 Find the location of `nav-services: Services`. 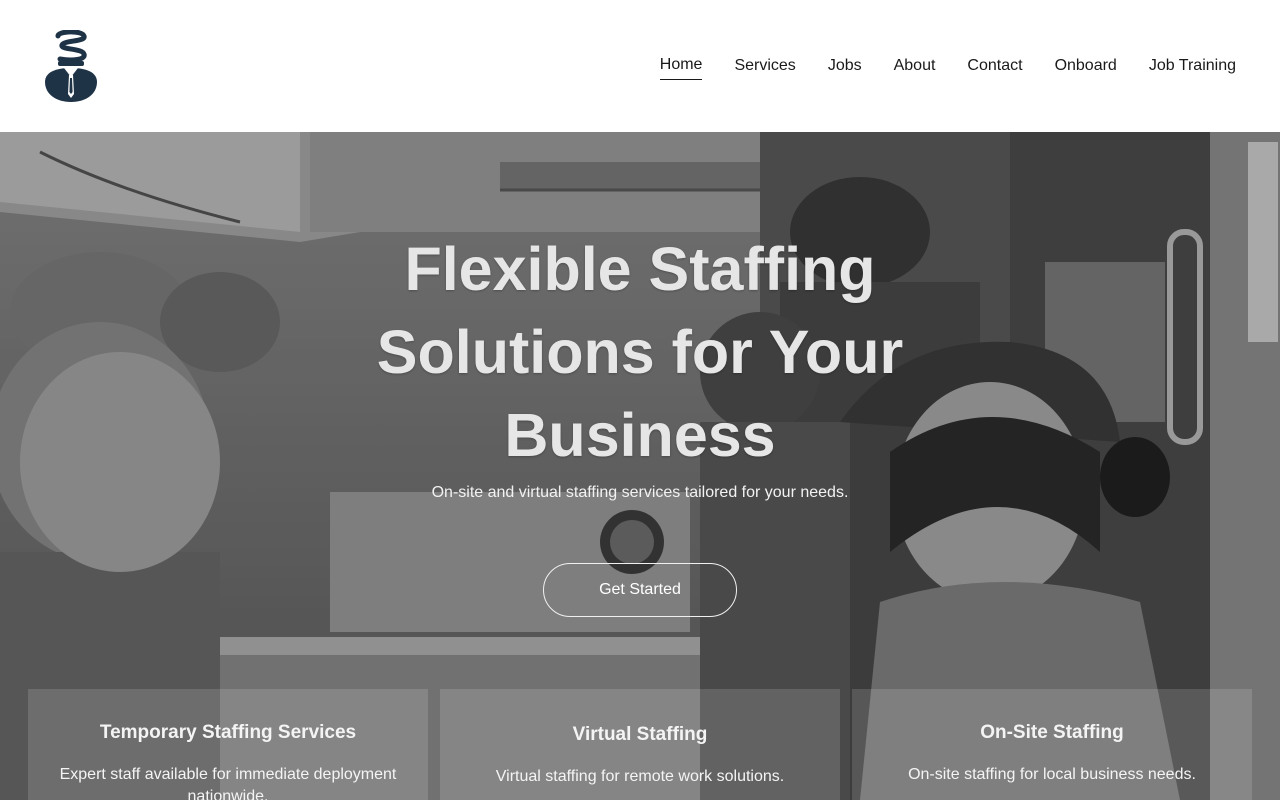

nav-services: Services is located at coordinates (764, 68).